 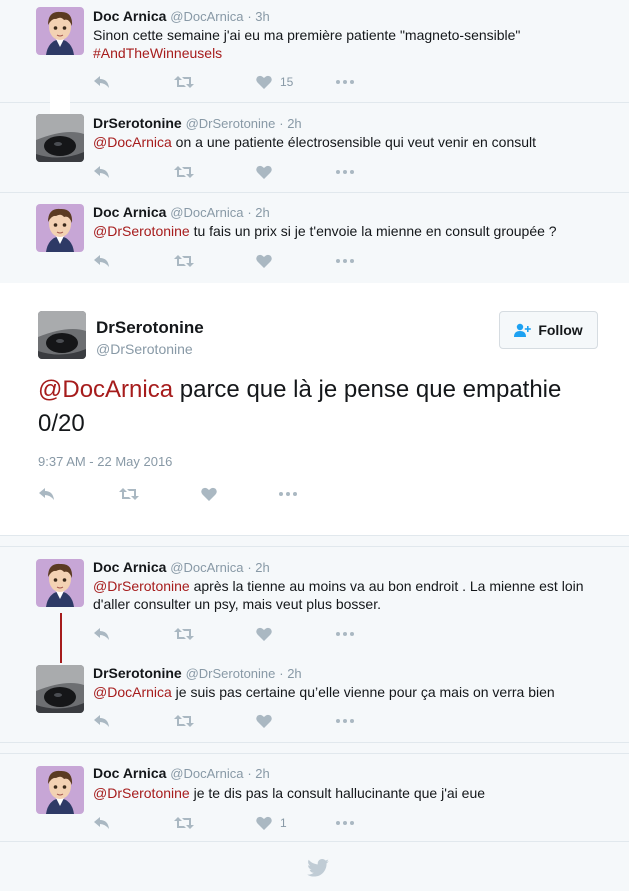 I want to click on follow-label: Follow, so click(x=560, y=330).